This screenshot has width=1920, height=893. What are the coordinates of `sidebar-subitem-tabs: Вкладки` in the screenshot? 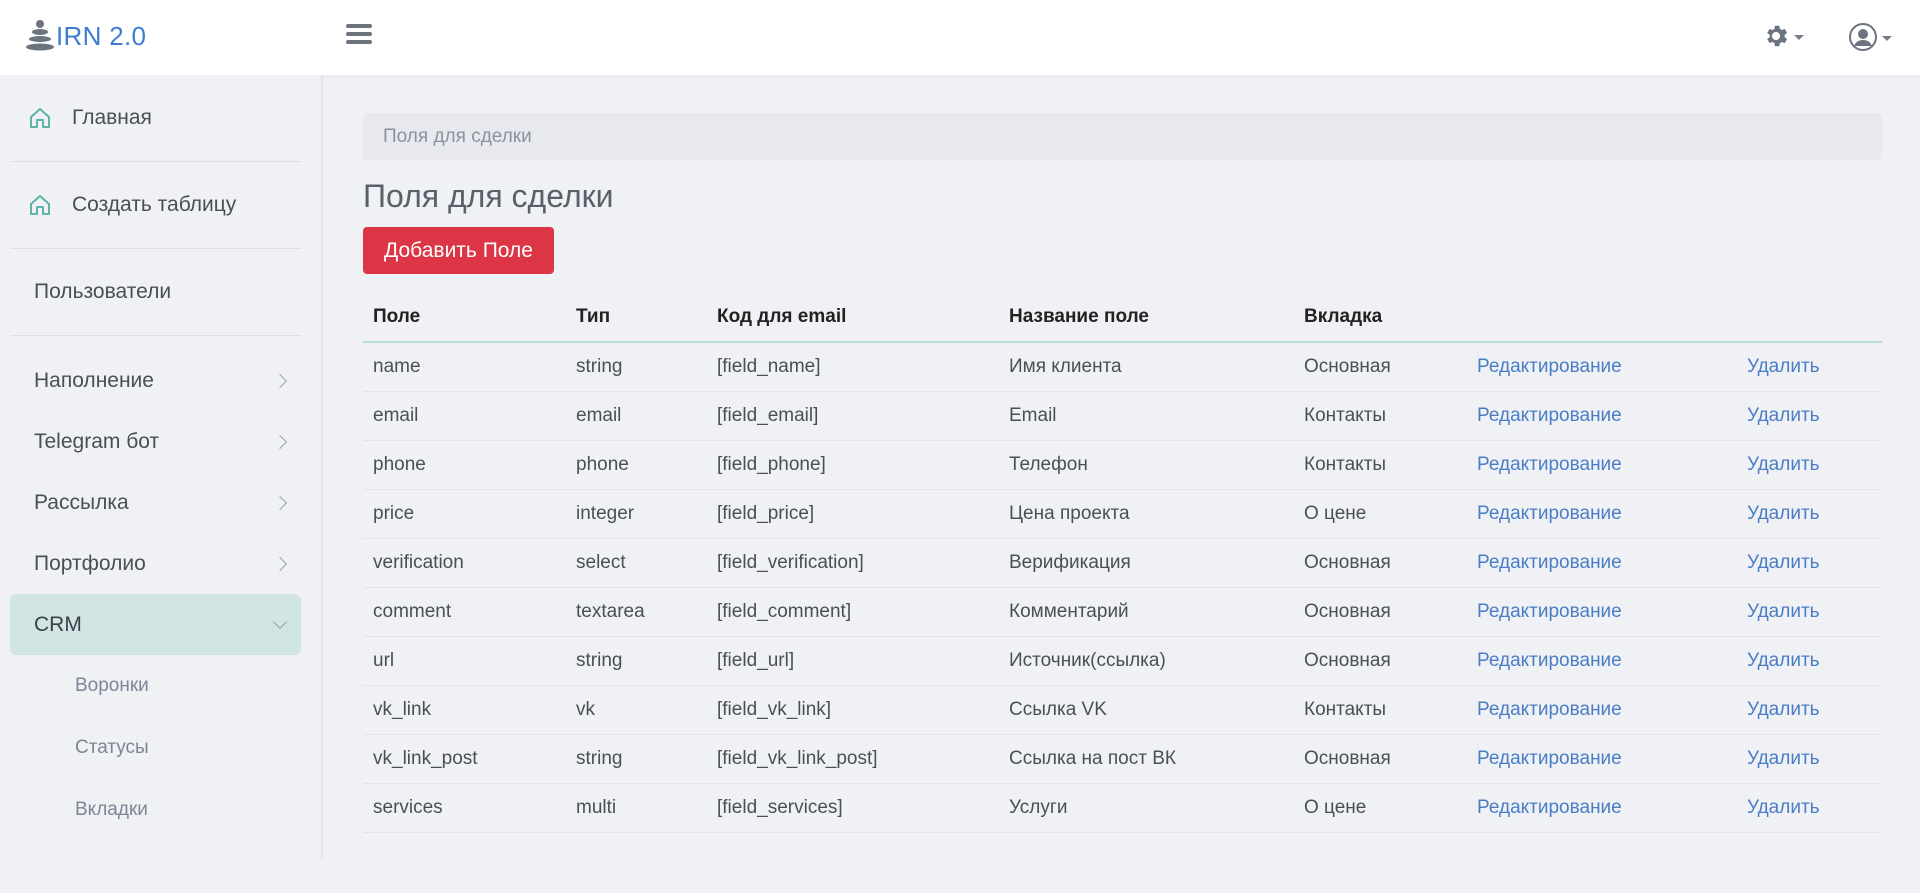 It's located at (160, 810).